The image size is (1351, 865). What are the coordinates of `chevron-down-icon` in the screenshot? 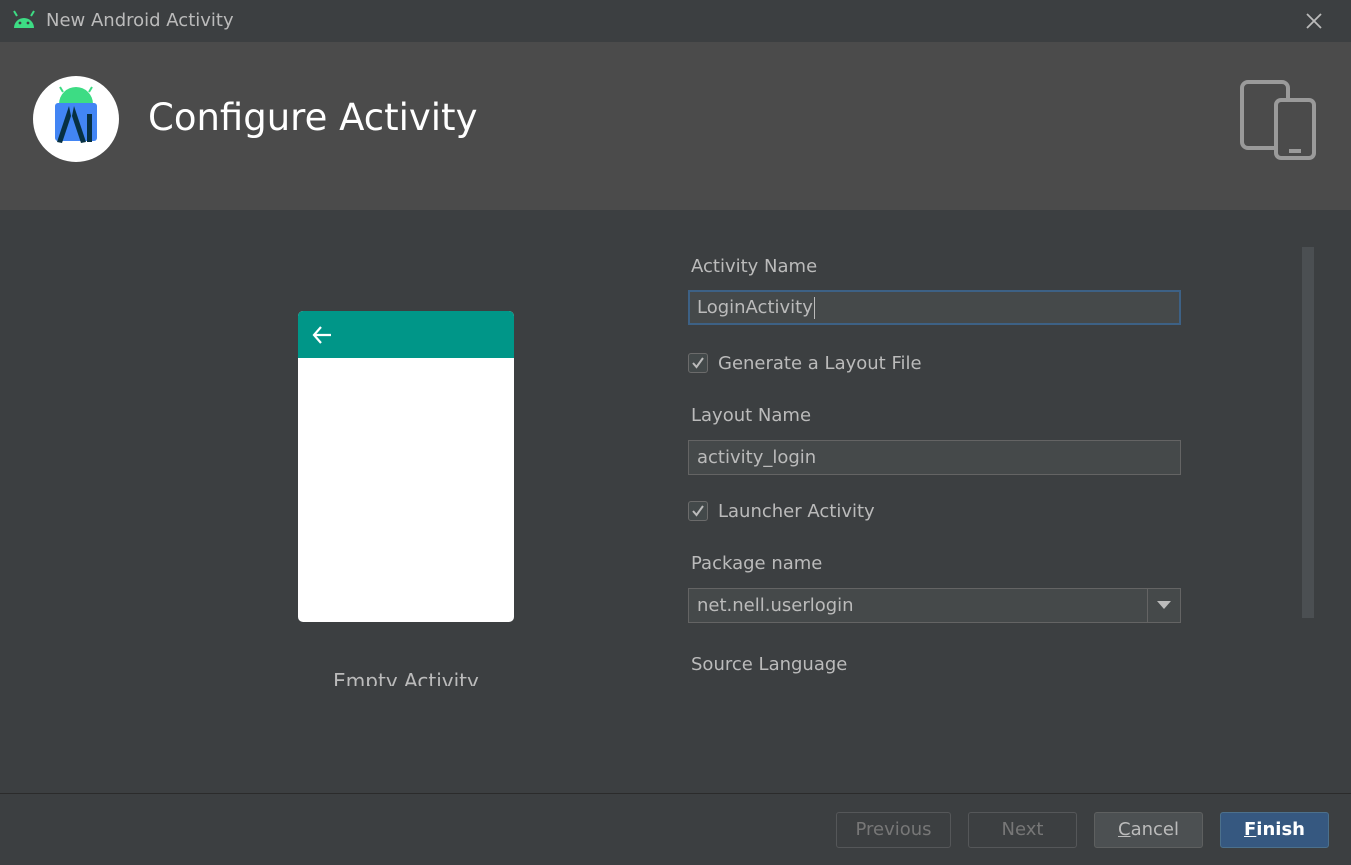 It's located at (1164, 605).